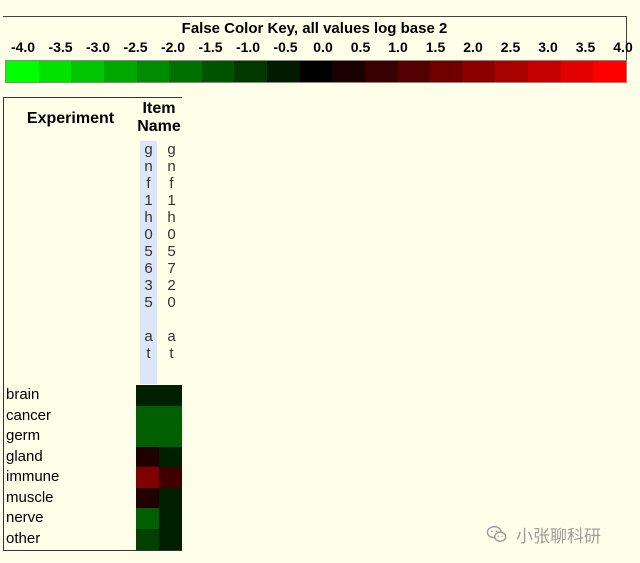 The image size is (640, 563). What do you see at coordinates (435, 47) in the screenshot?
I see `key-tick-label: 1.5` at bounding box center [435, 47].